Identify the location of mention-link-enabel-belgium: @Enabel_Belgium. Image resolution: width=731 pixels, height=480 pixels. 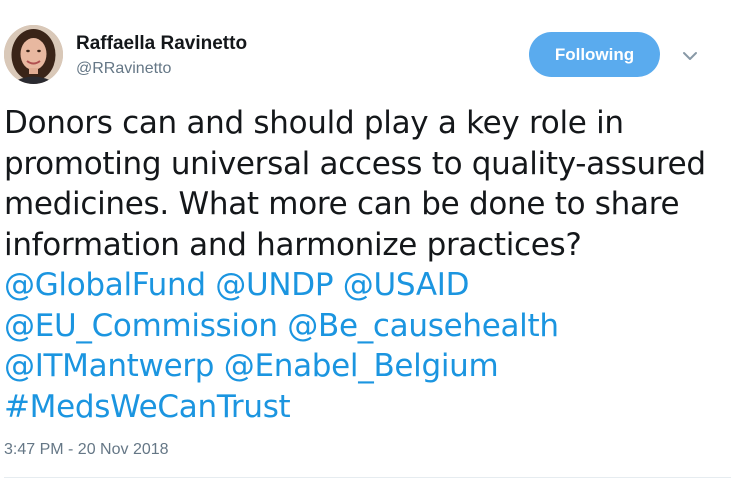
(361, 366).